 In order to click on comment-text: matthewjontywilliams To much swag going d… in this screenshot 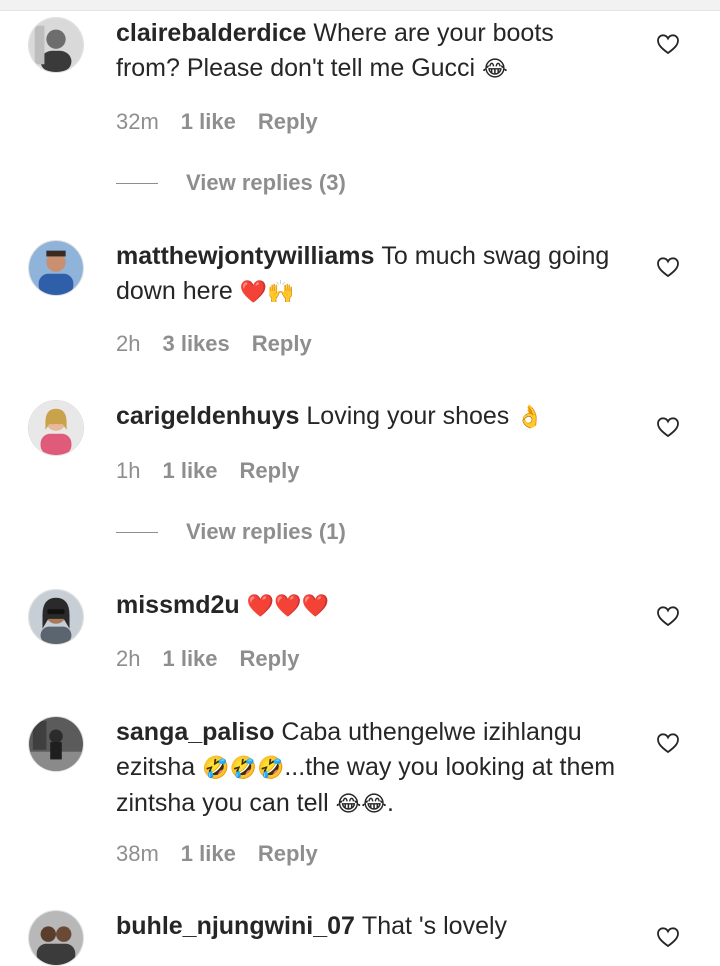, I will do `click(366, 274)`.